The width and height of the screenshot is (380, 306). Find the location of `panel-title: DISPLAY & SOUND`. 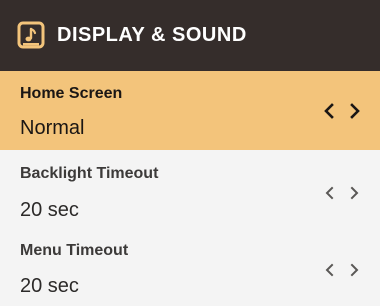

panel-title: DISPLAY & SOUND is located at coordinates (152, 35).